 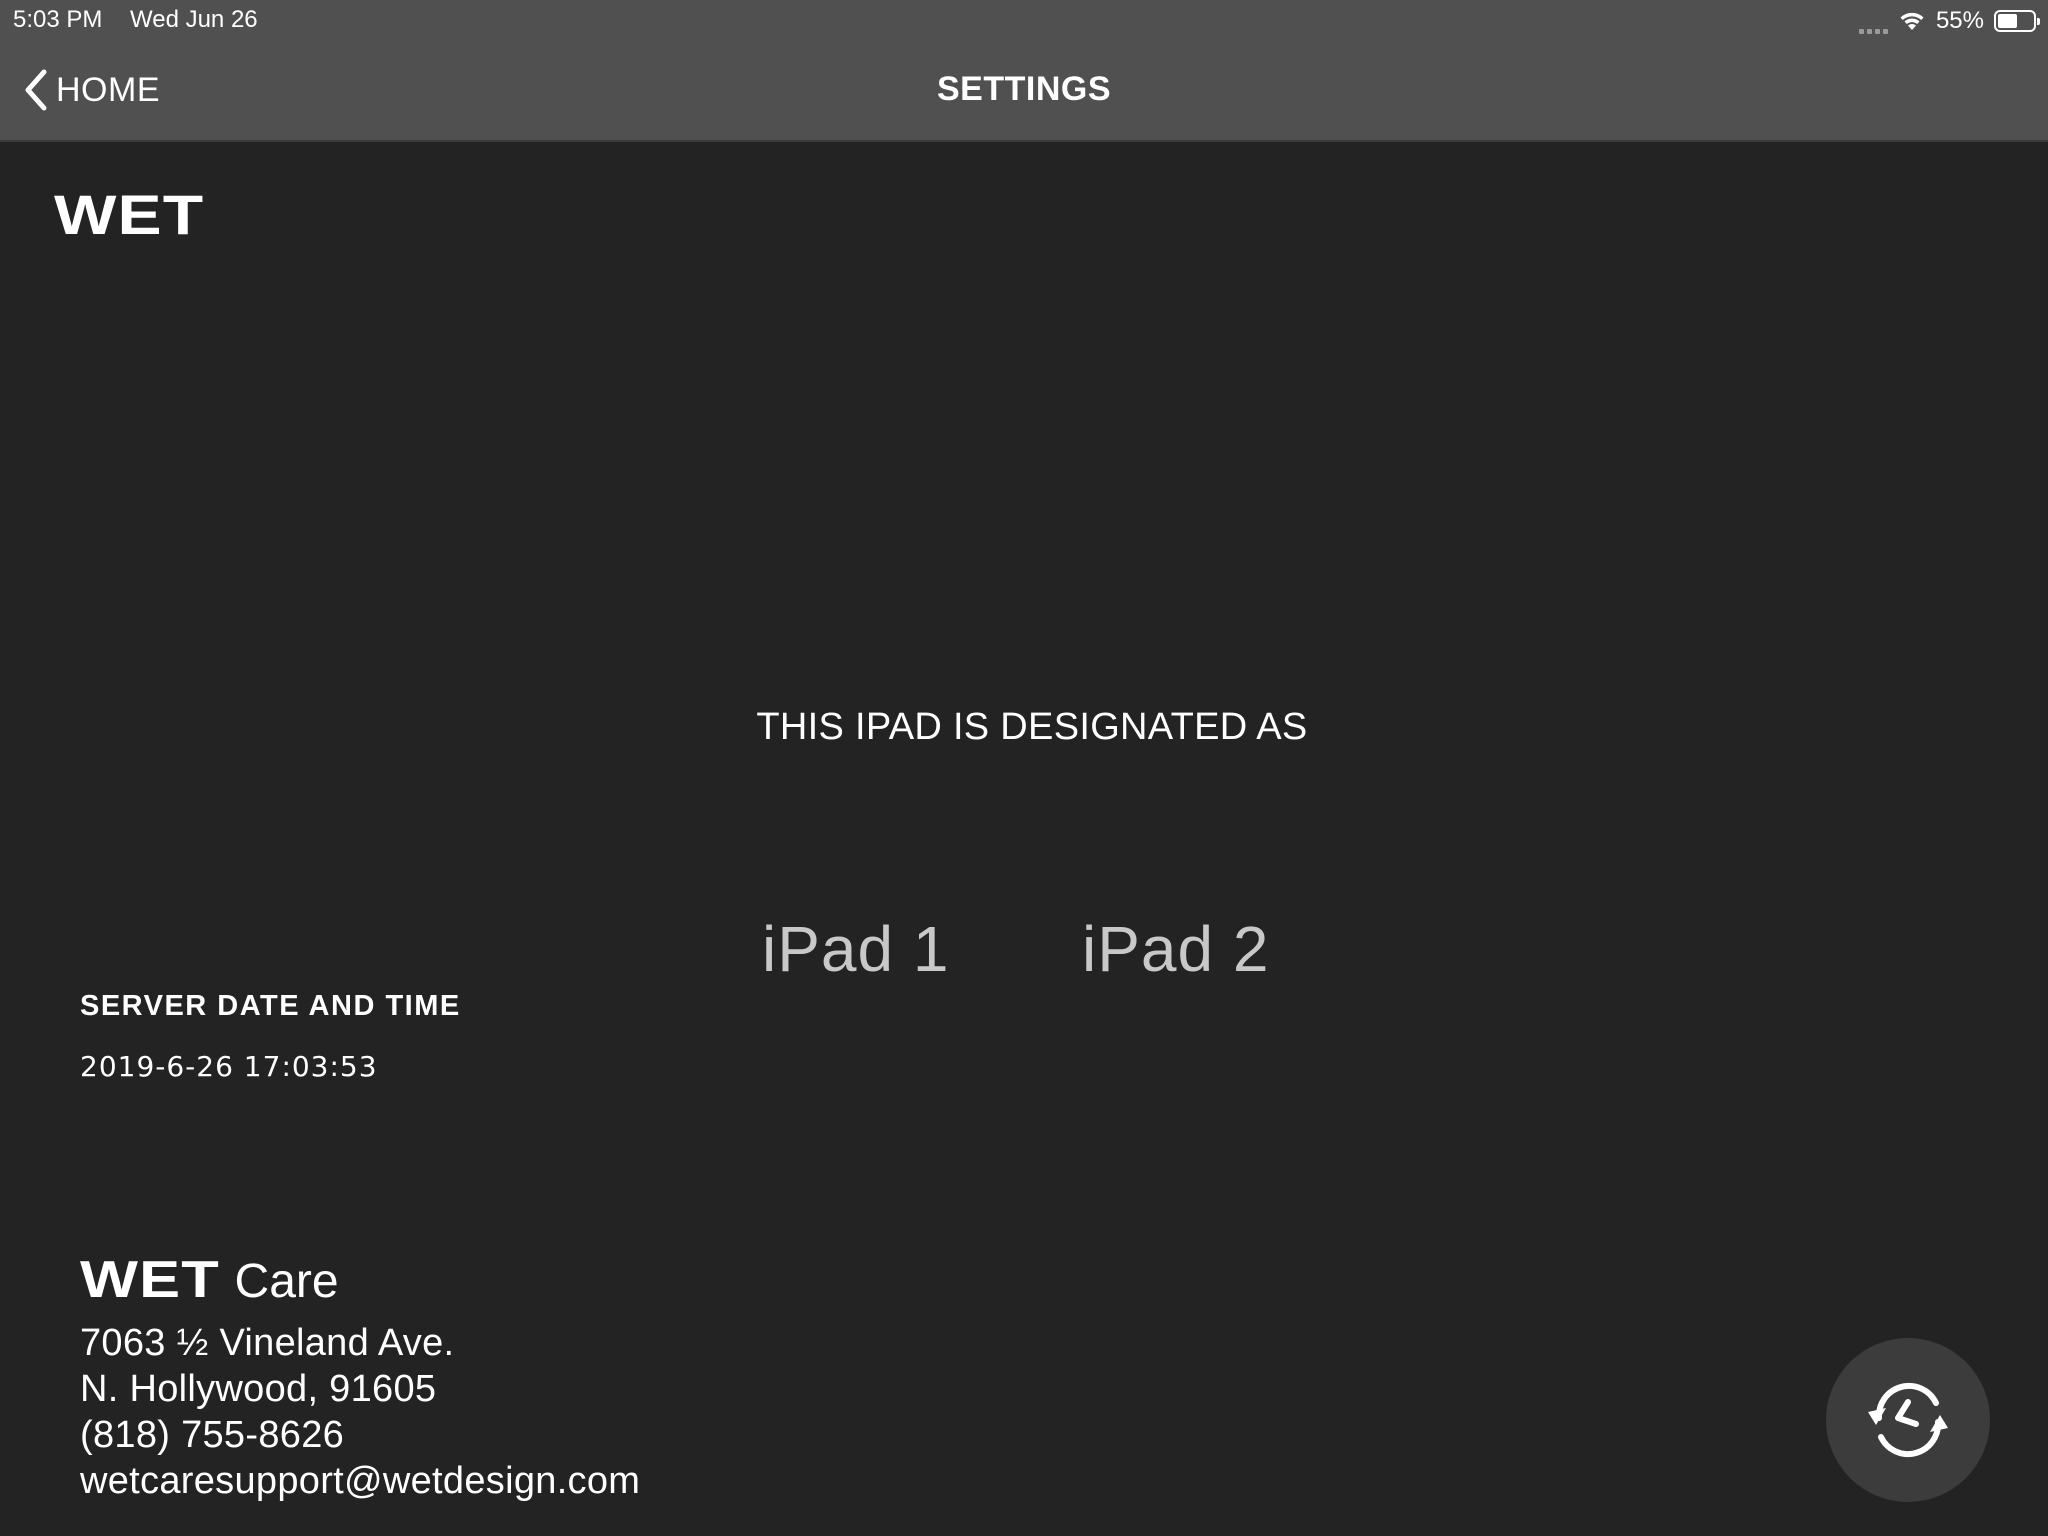 I want to click on address-line-1: 7063 ½ Vineland Ave., so click(x=267, y=1343).